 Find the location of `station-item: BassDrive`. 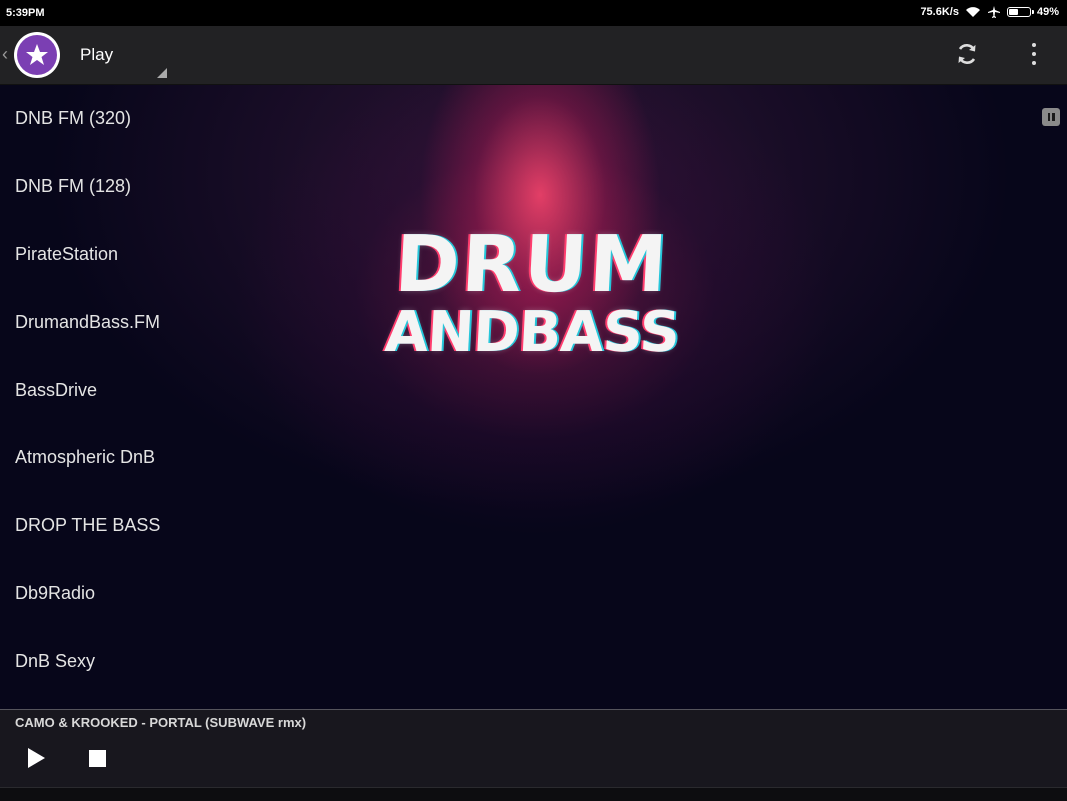

station-item: BassDrive is located at coordinates (210, 390).